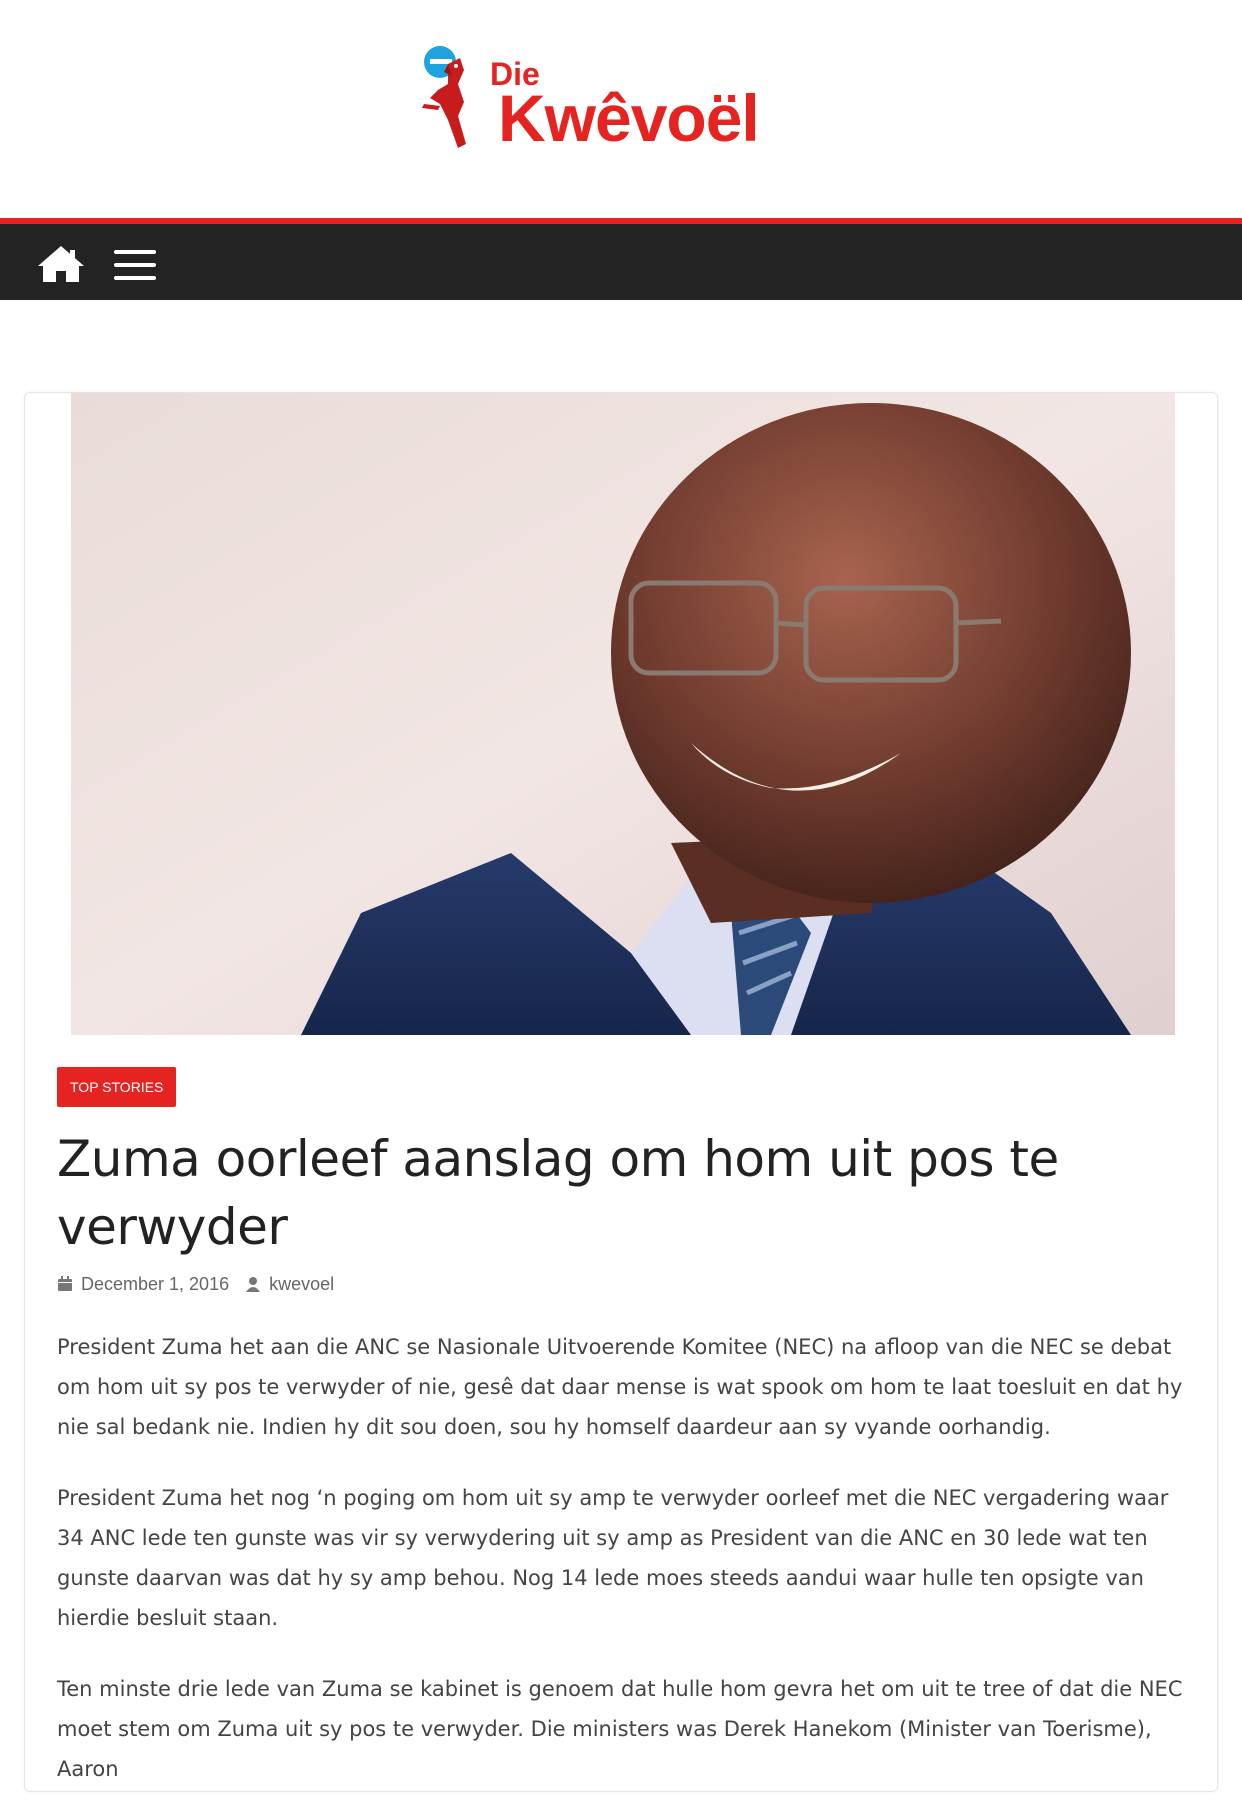 The width and height of the screenshot is (1242, 1820). I want to click on home-icon, so click(61, 264).